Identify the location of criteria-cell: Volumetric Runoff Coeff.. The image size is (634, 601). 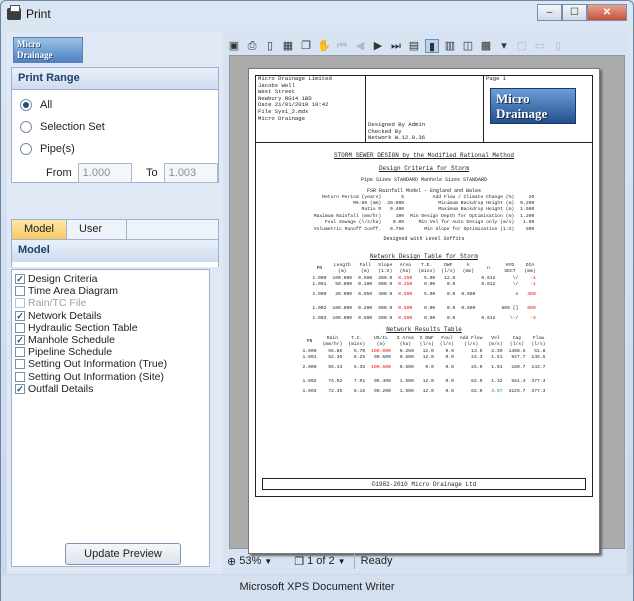
(347, 229).